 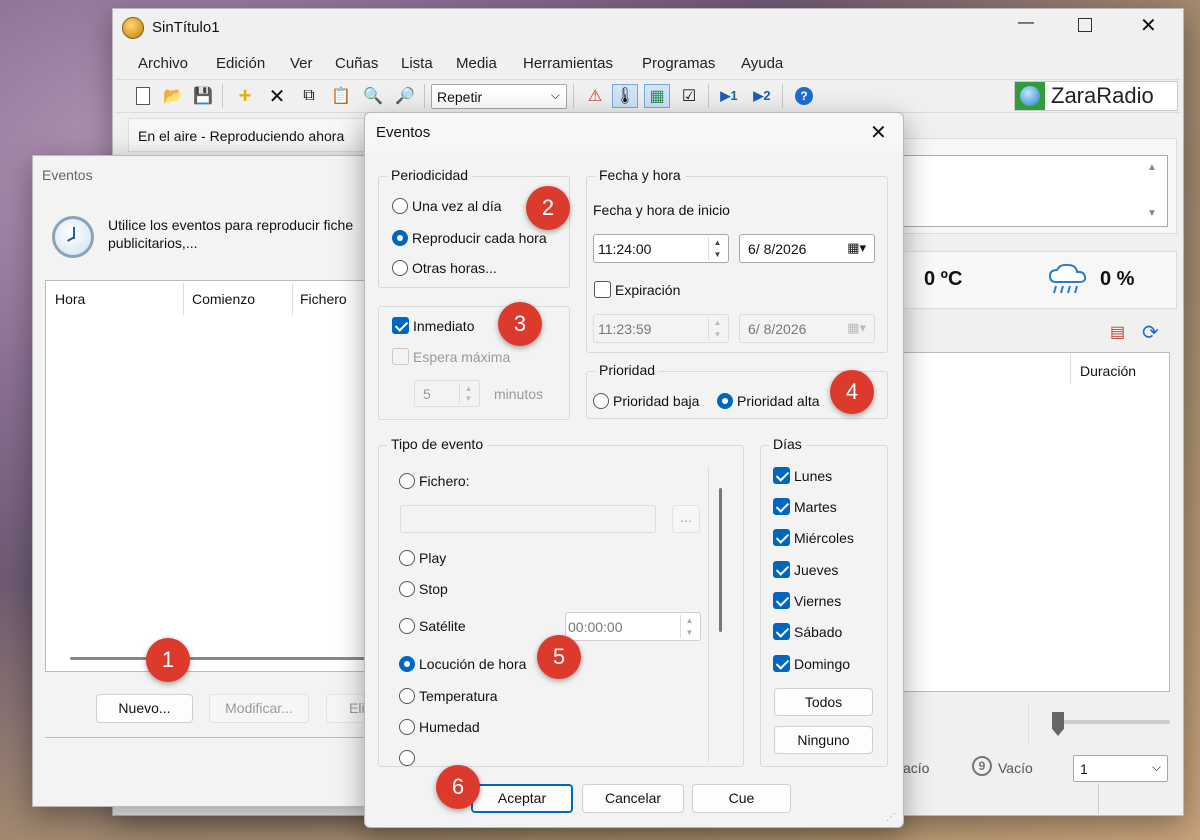 What do you see at coordinates (678, 63) in the screenshot?
I see `menu-programas: Programas` at bounding box center [678, 63].